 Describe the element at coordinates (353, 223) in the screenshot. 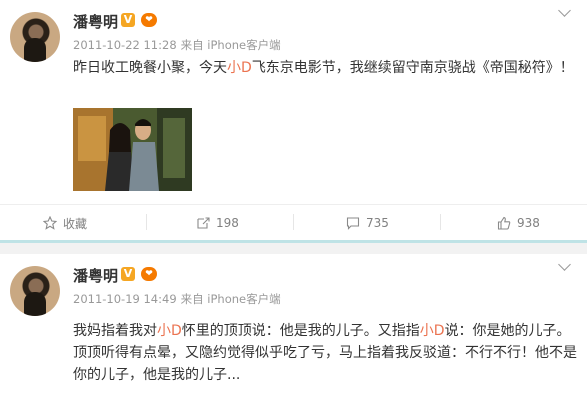

I see `comment-icon` at that location.